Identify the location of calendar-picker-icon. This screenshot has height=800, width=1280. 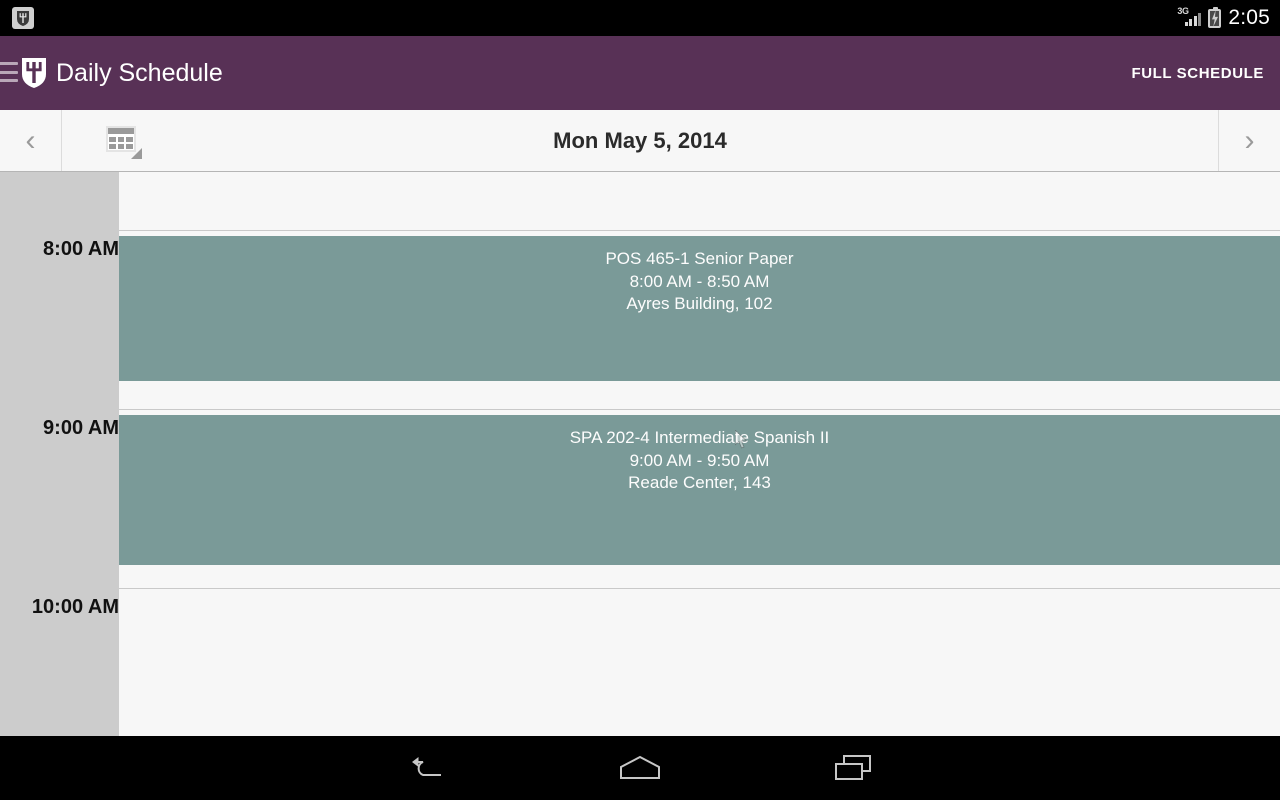
(124, 142).